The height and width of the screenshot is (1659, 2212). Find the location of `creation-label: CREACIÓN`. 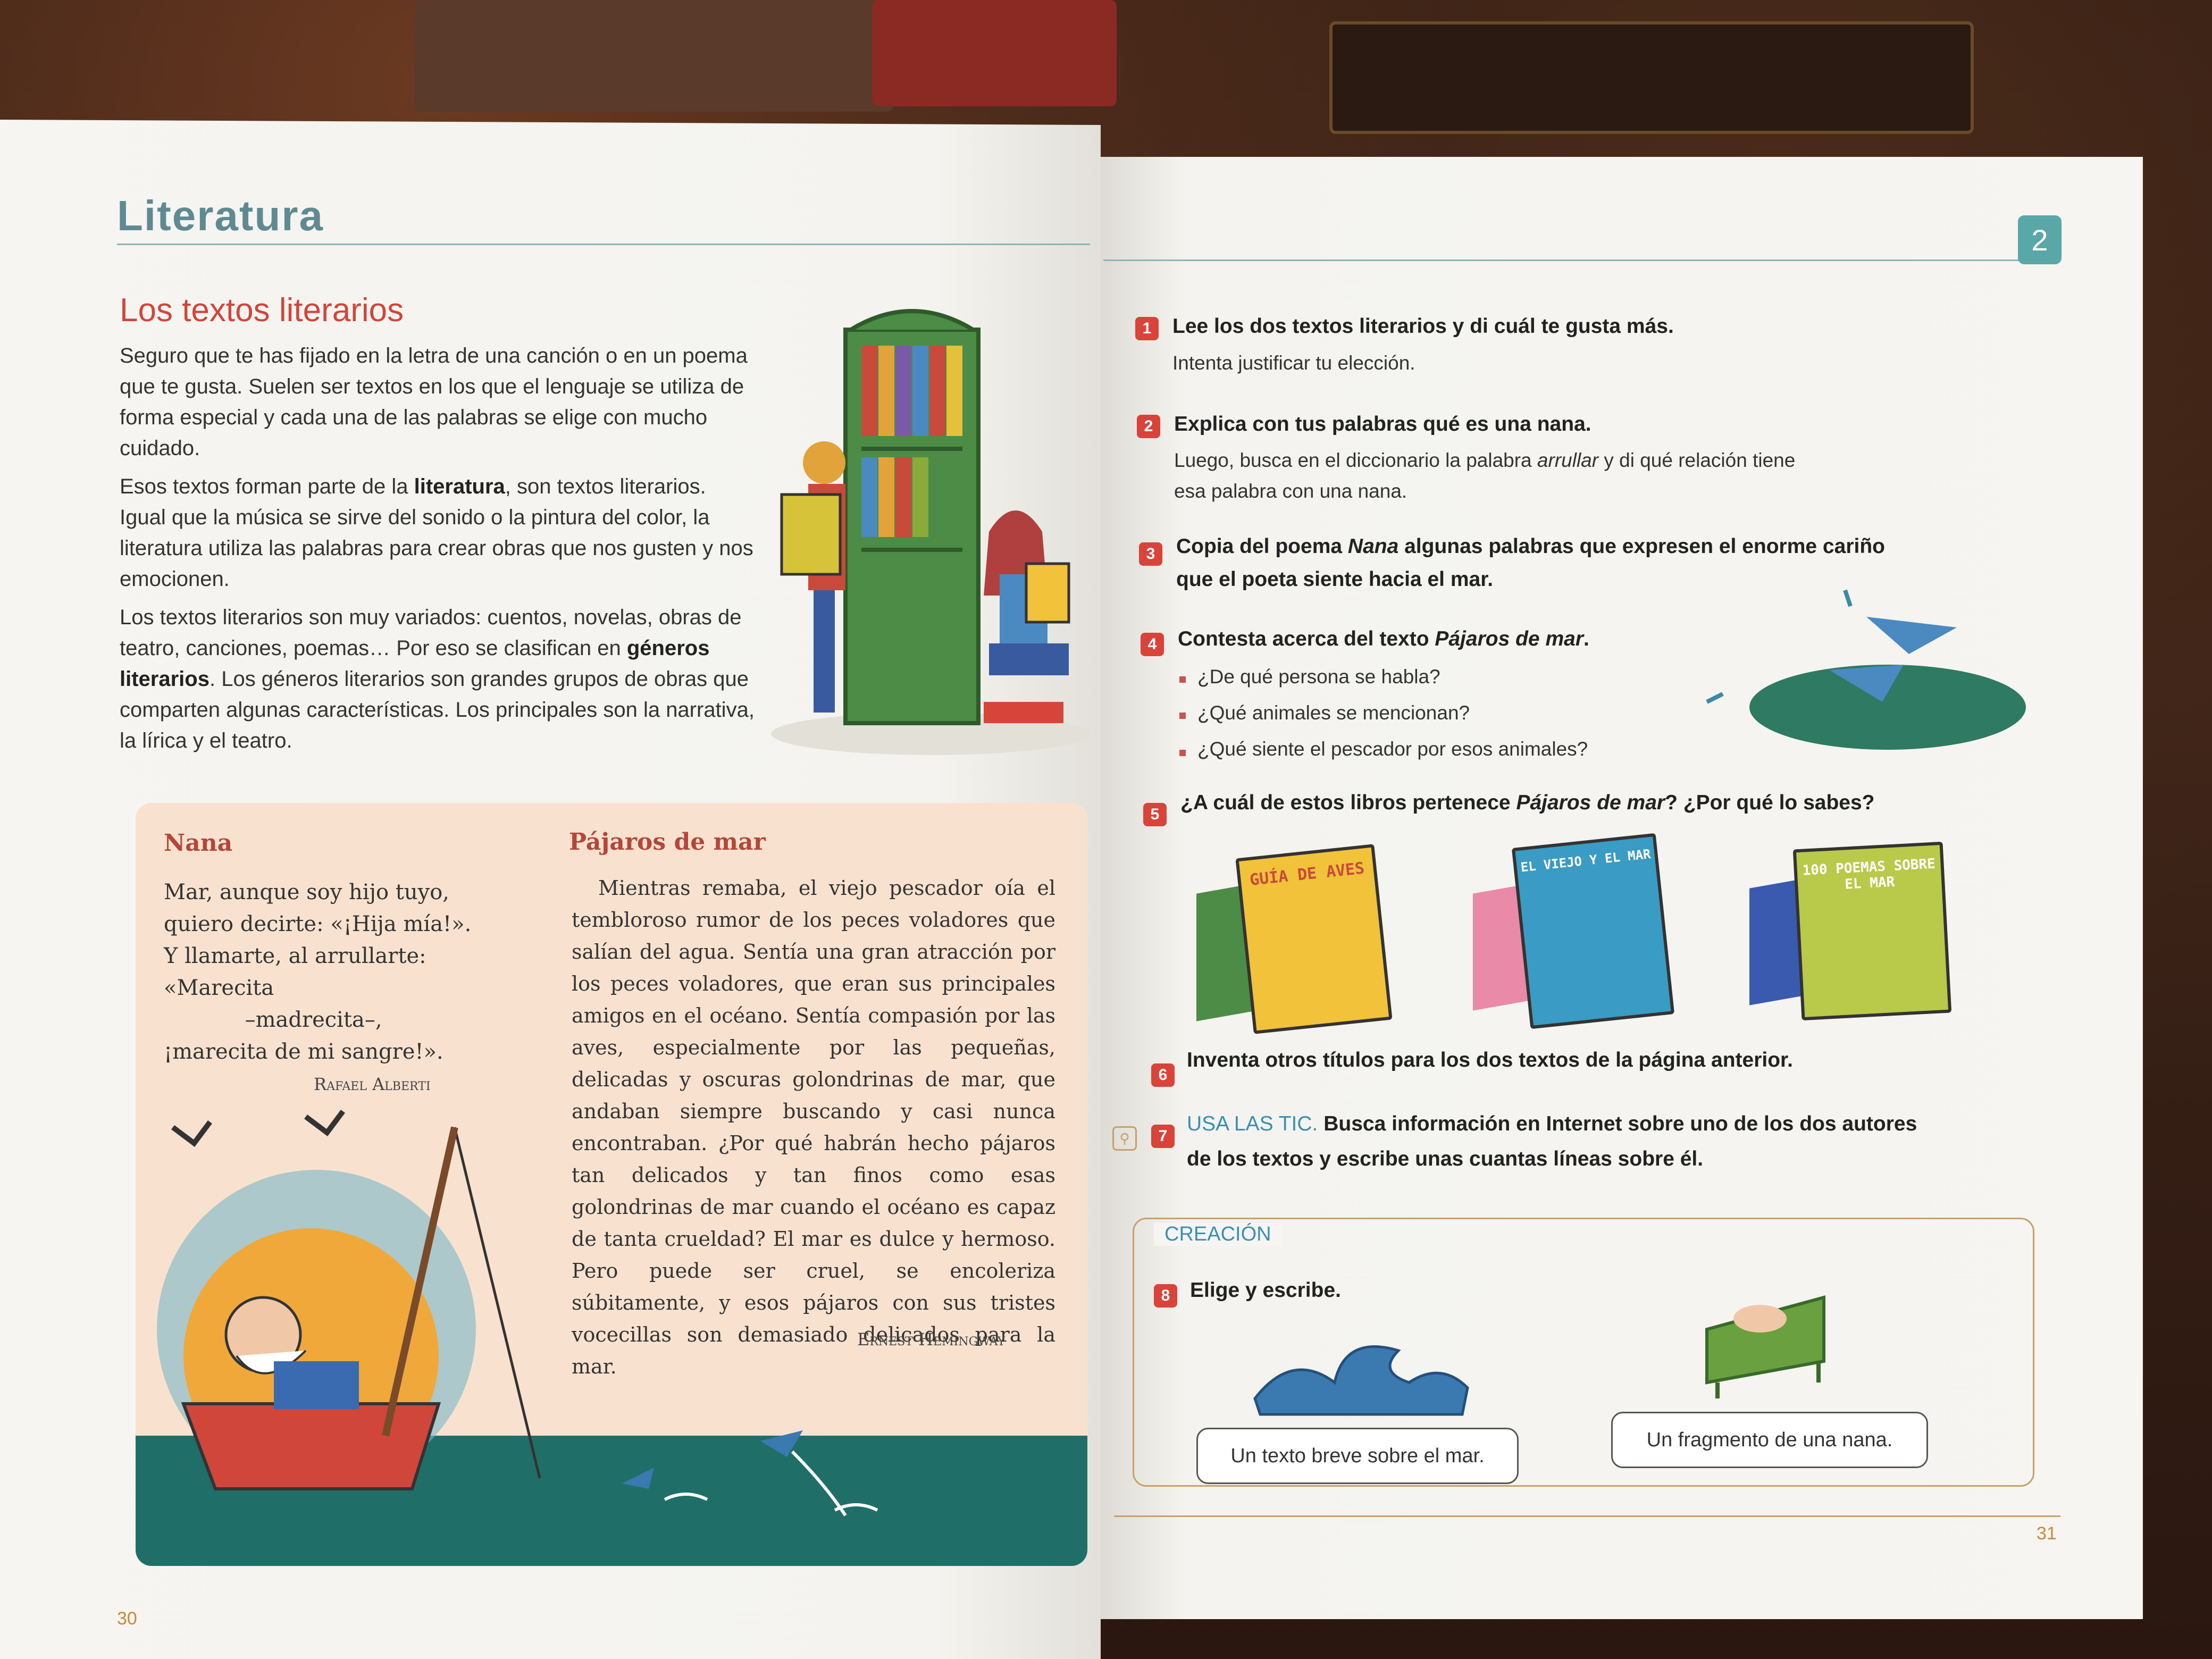

creation-label: CREACIÓN is located at coordinates (1218, 1234).